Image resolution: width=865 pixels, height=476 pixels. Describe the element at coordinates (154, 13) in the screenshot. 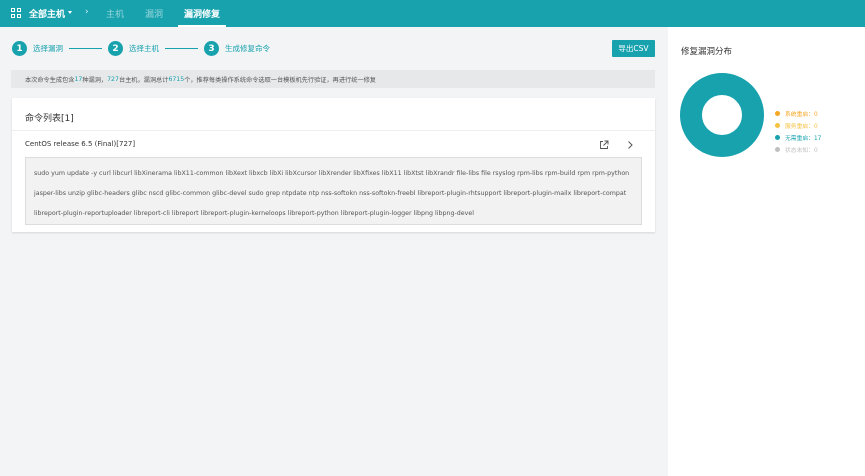

I see `tab-vulnerabilities: 漏洞` at that location.